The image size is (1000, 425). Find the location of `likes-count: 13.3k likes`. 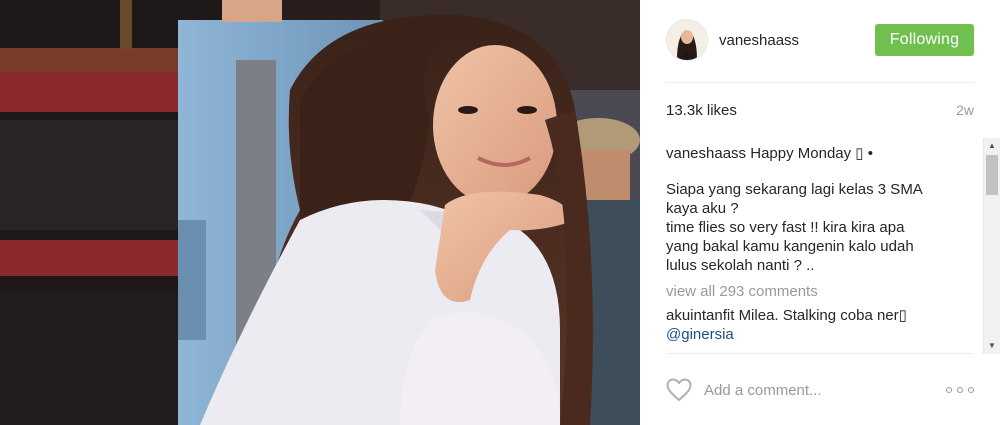

likes-count: 13.3k likes is located at coordinates (701, 110).